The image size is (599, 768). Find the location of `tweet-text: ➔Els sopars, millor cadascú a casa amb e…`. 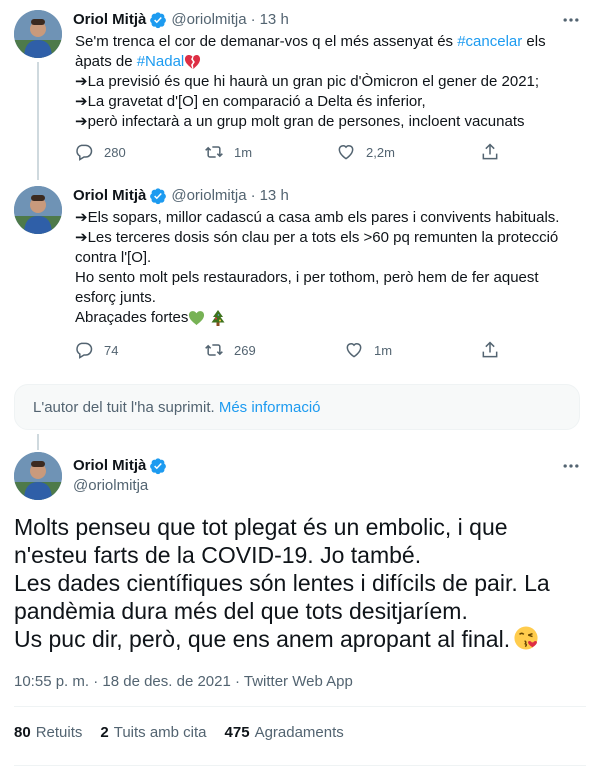

tweet-text: ➔Els sopars, millor cadascú a casa amb e… is located at coordinates (327, 268).